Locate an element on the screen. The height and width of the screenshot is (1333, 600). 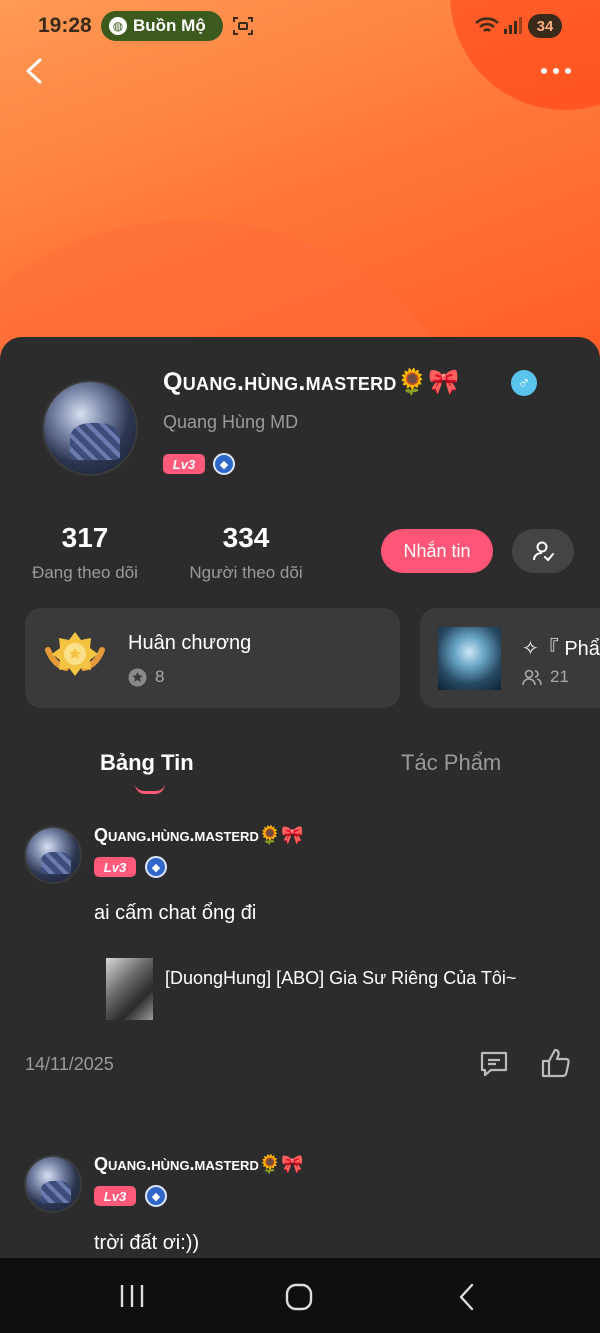
book-title-link: [DuongHung] [ABO] Gia Sư Riêng Của Tôi~ is located at coordinates (340, 978).